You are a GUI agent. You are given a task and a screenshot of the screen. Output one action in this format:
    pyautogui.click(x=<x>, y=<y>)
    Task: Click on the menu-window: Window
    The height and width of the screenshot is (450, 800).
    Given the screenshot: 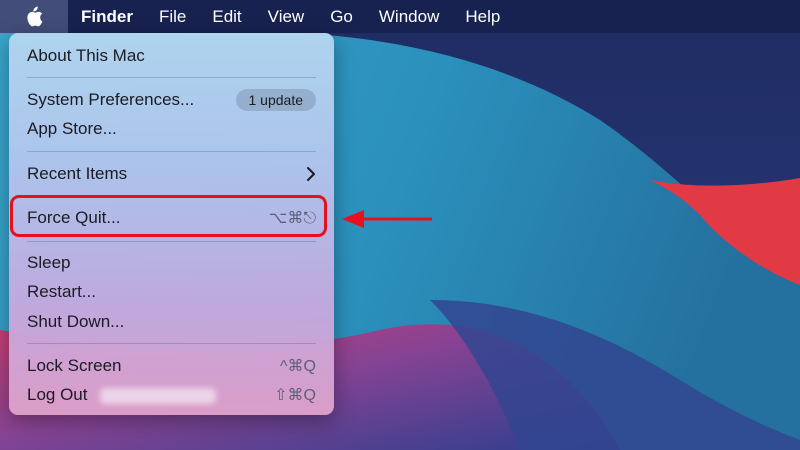 What is the action you would take?
    pyautogui.click(x=409, y=16)
    